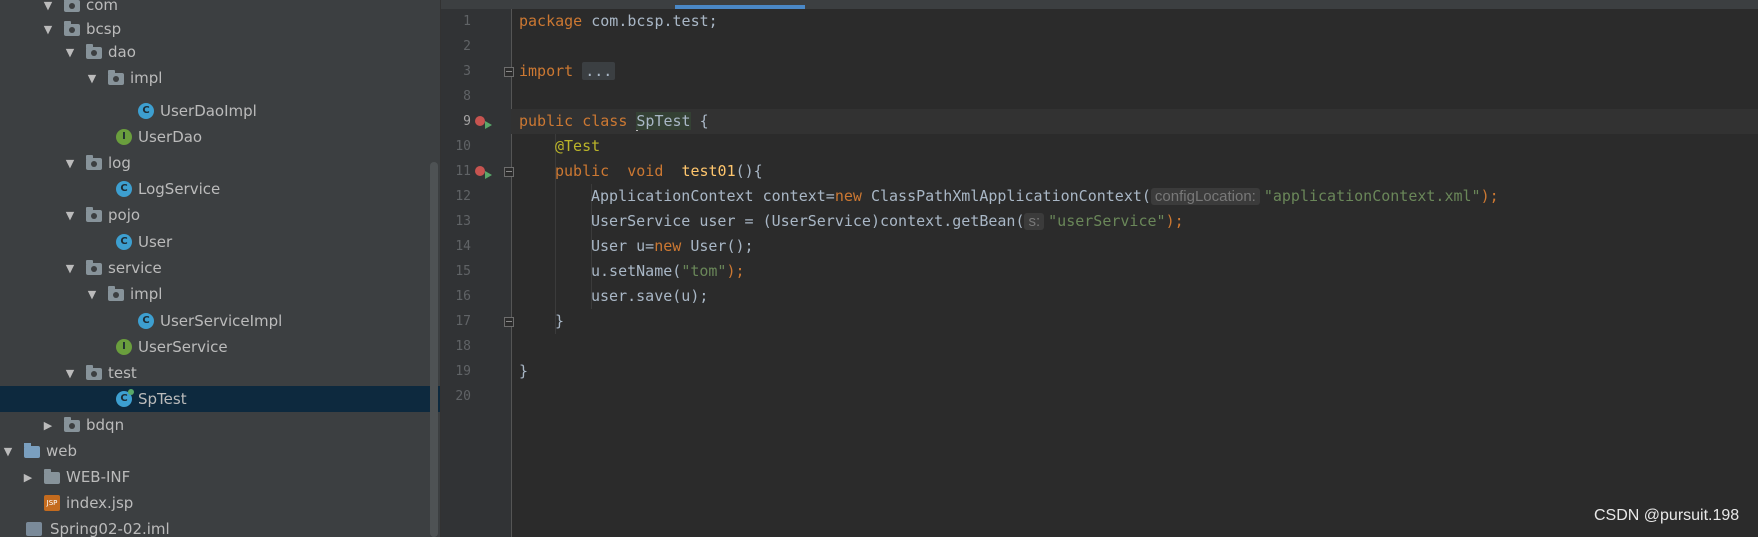 The image size is (1758, 537). Describe the element at coordinates (220, 399) in the screenshot. I see `tree-item-sptest: C SpTest` at that location.